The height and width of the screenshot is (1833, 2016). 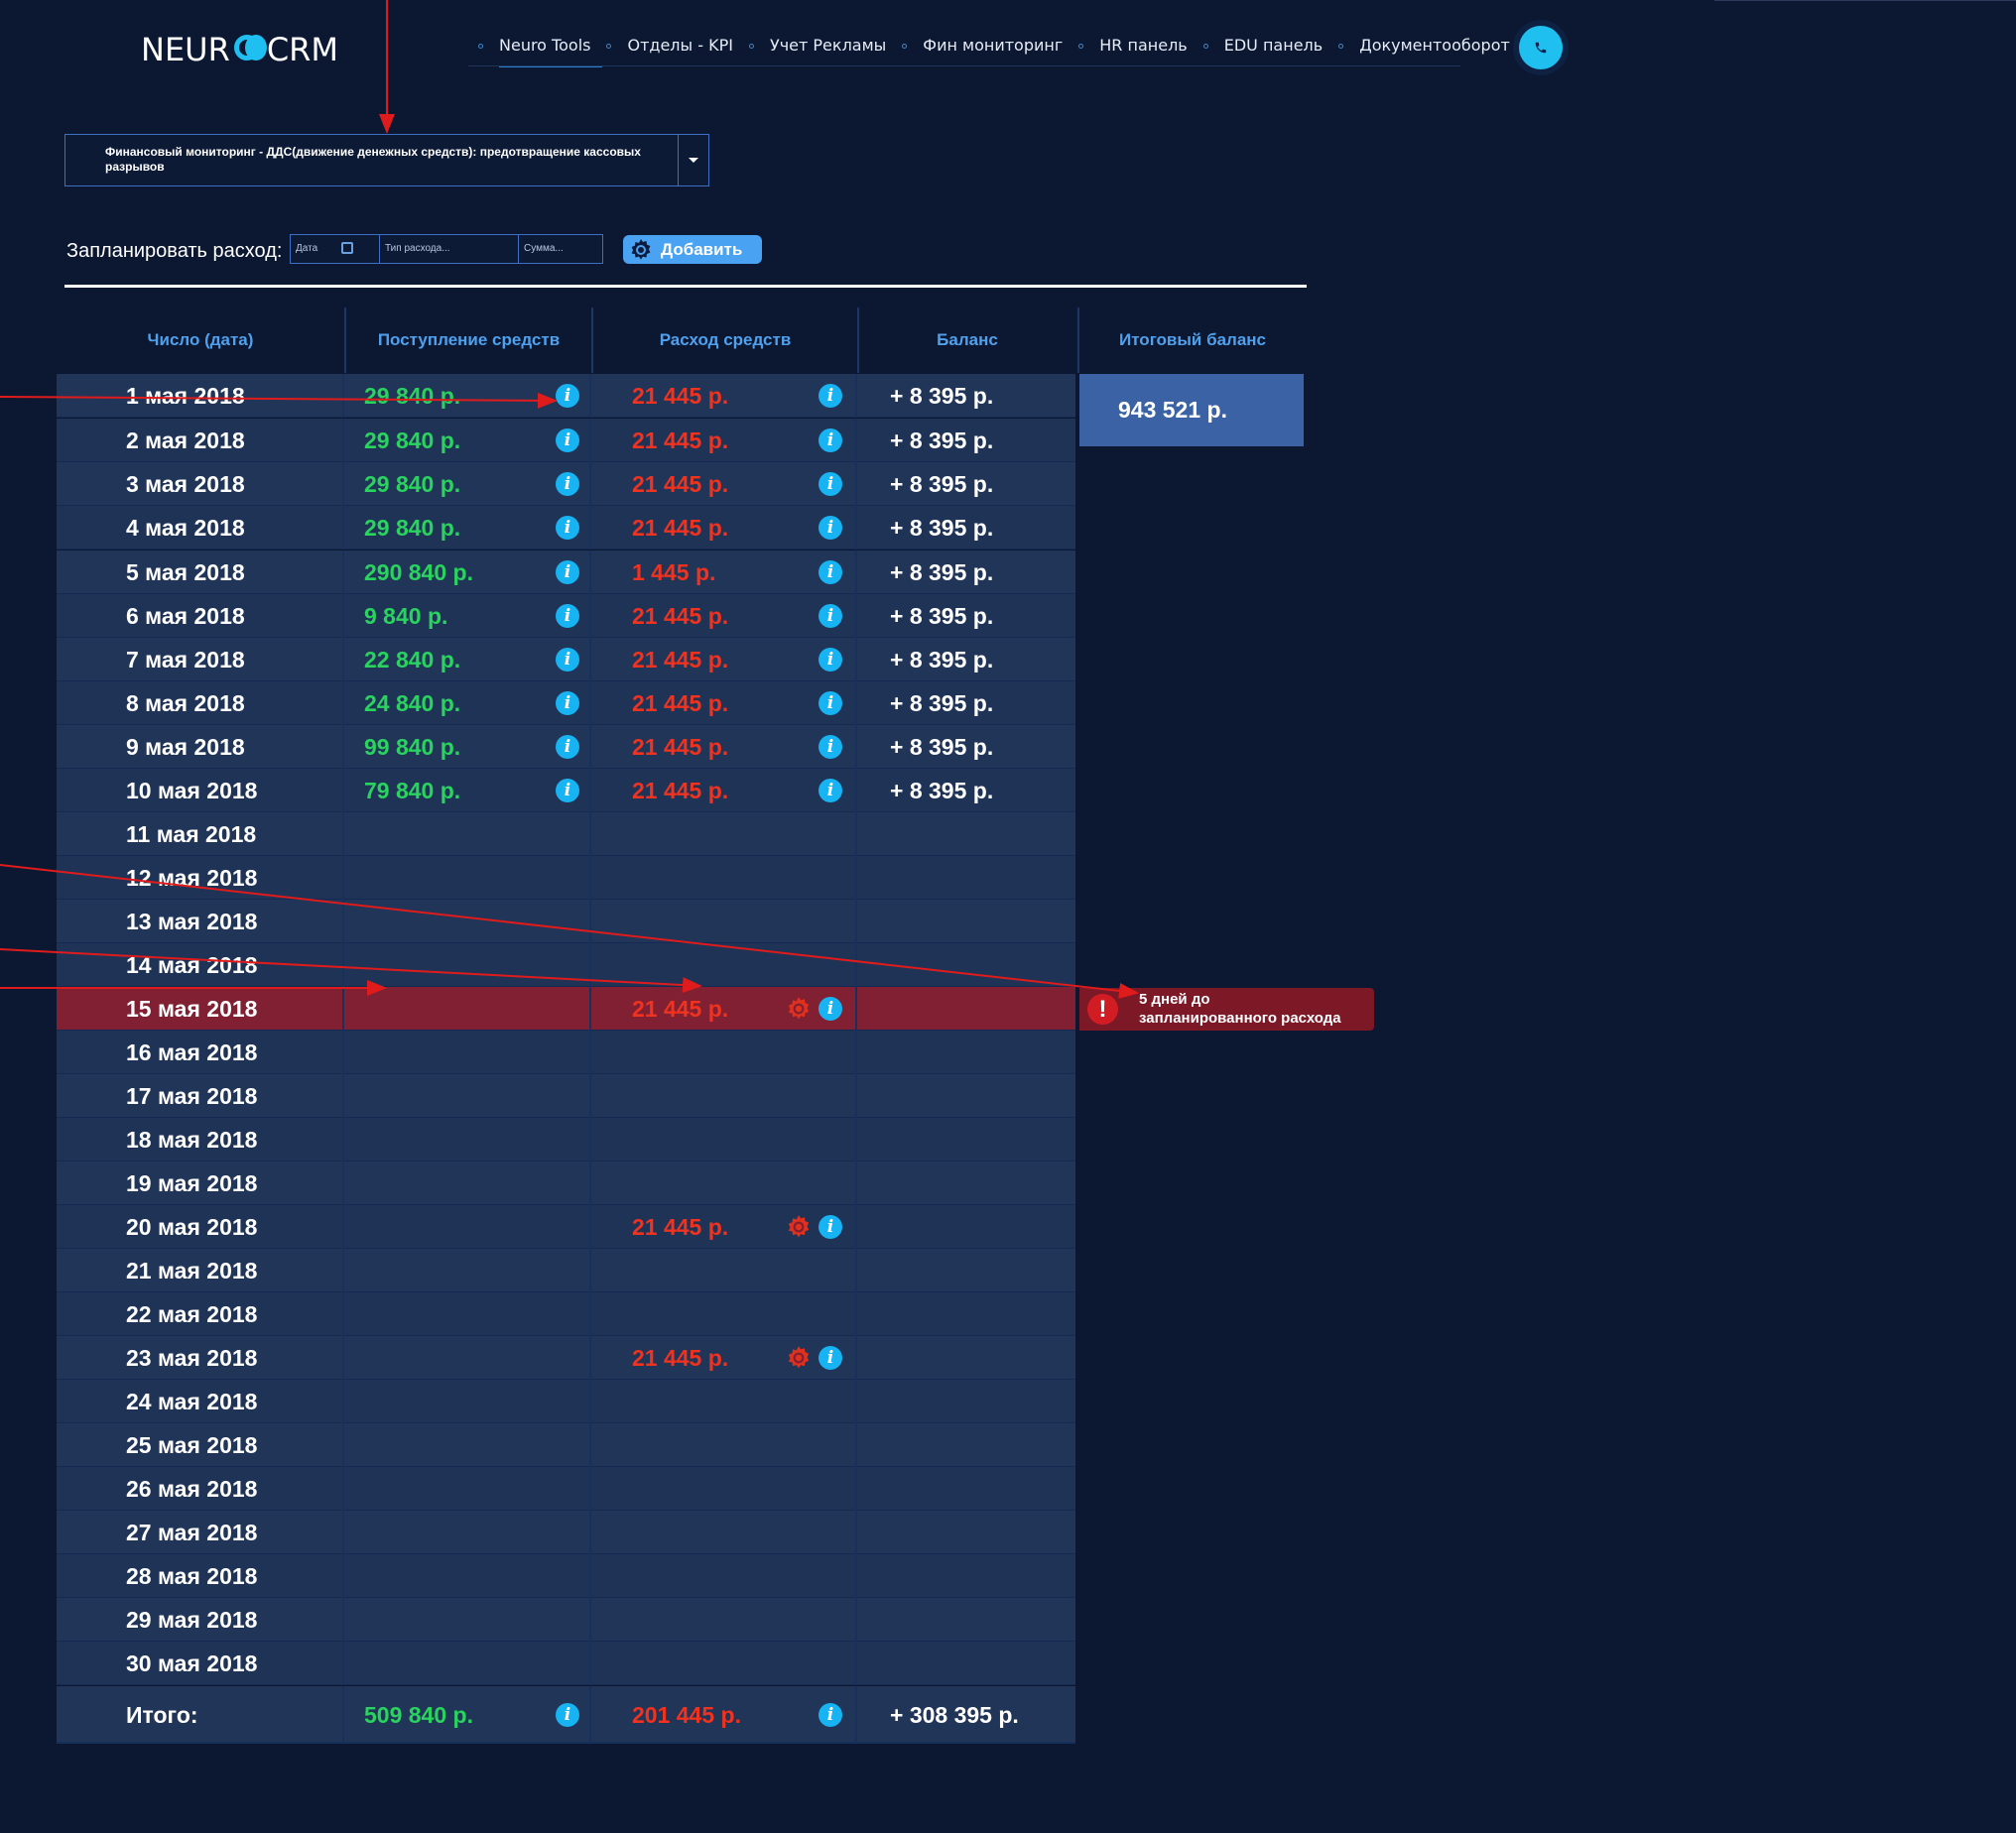 What do you see at coordinates (192, 1358) in the screenshot?
I see `row-date: 23 мая 2018` at bounding box center [192, 1358].